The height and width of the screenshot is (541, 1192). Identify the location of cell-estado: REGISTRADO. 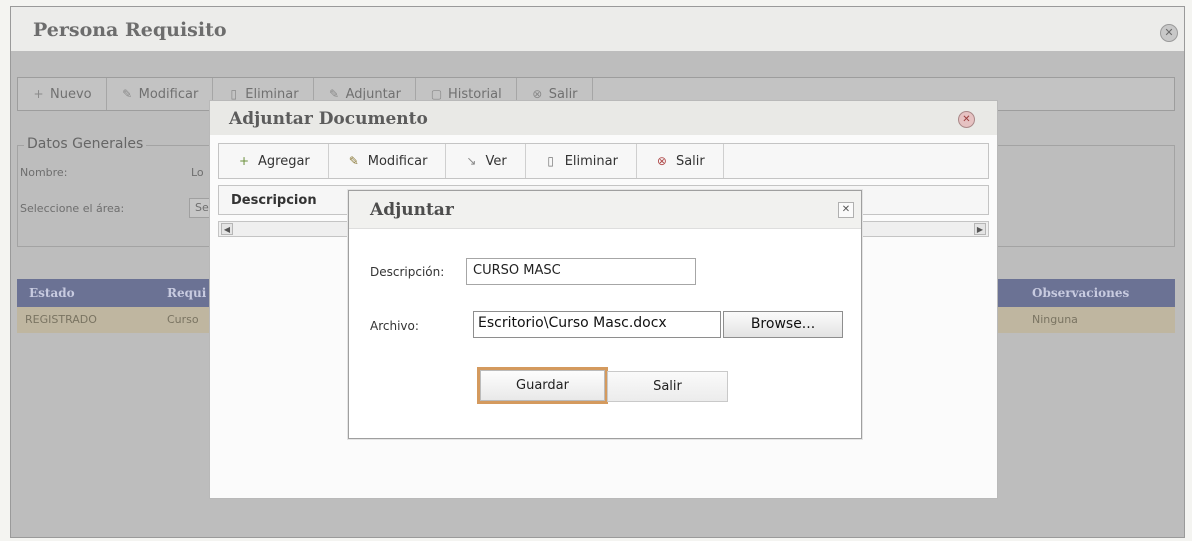
(61, 319).